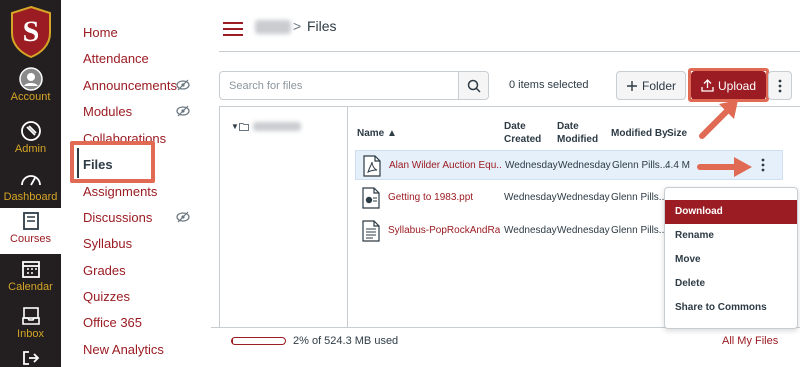 Image resolution: width=800 pixels, height=367 pixels. What do you see at coordinates (130, 85) in the screenshot?
I see `course-nav-announcements: Announcements` at bounding box center [130, 85].